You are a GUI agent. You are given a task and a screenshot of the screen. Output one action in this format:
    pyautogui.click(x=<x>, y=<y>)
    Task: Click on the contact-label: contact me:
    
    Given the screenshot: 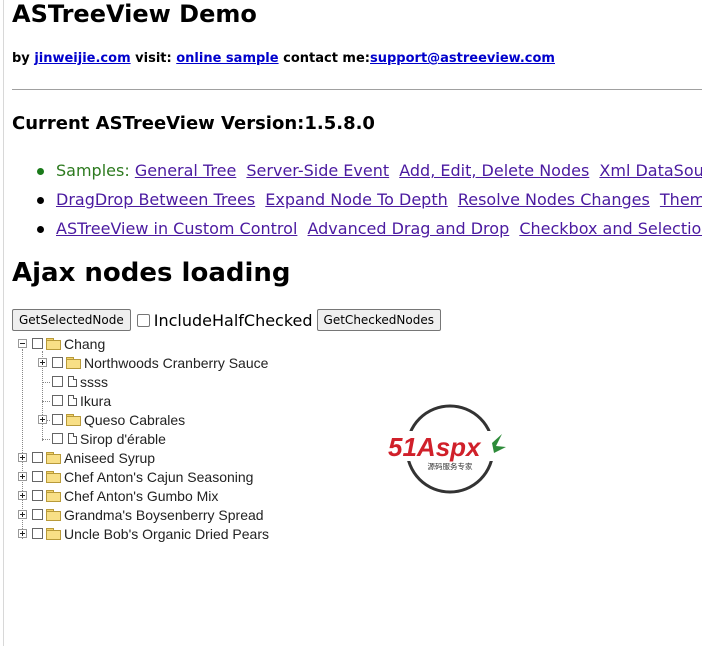 What is the action you would take?
    pyautogui.click(x=326, y=58)
    